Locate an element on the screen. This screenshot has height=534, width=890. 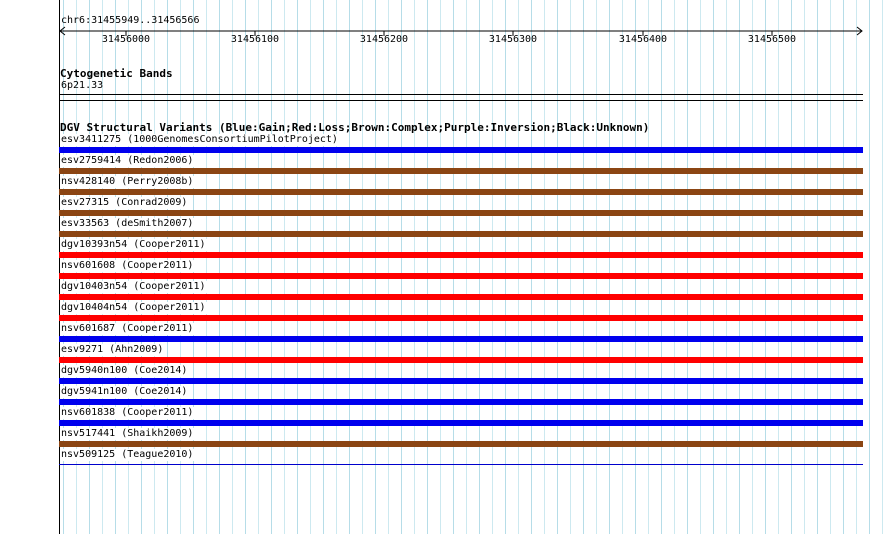
variant-label: esv27315 (Conrad2009) is located at coordinates (125, 203).